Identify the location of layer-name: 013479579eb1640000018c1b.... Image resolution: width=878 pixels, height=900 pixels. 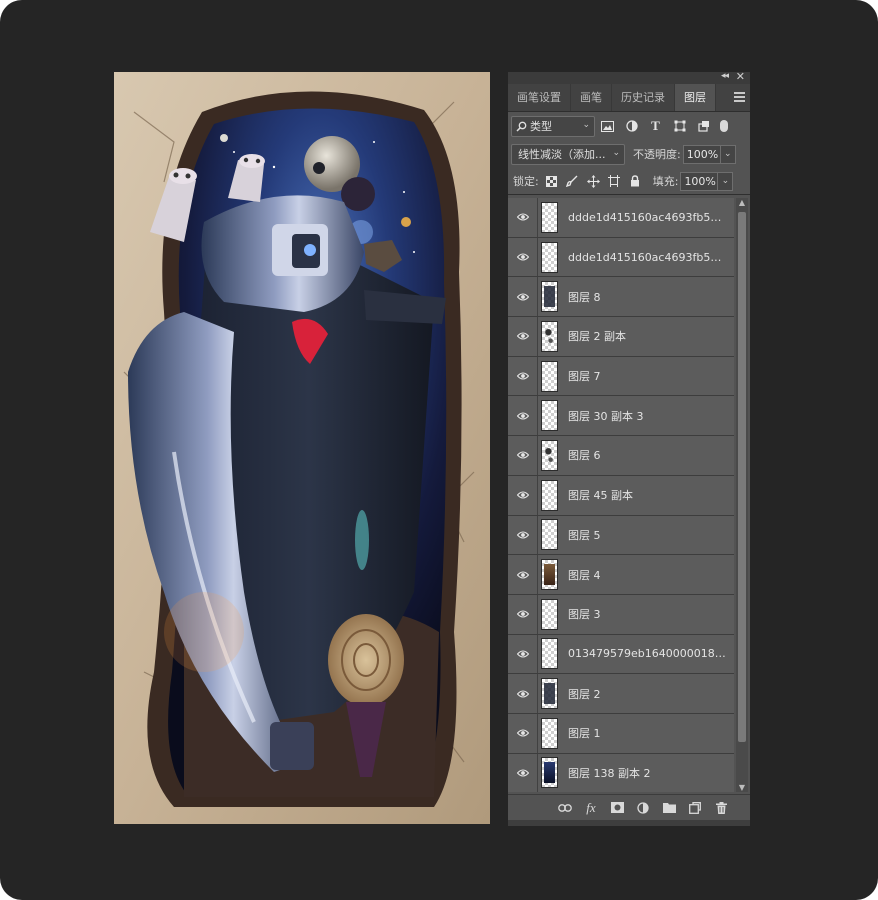
(648, 654).